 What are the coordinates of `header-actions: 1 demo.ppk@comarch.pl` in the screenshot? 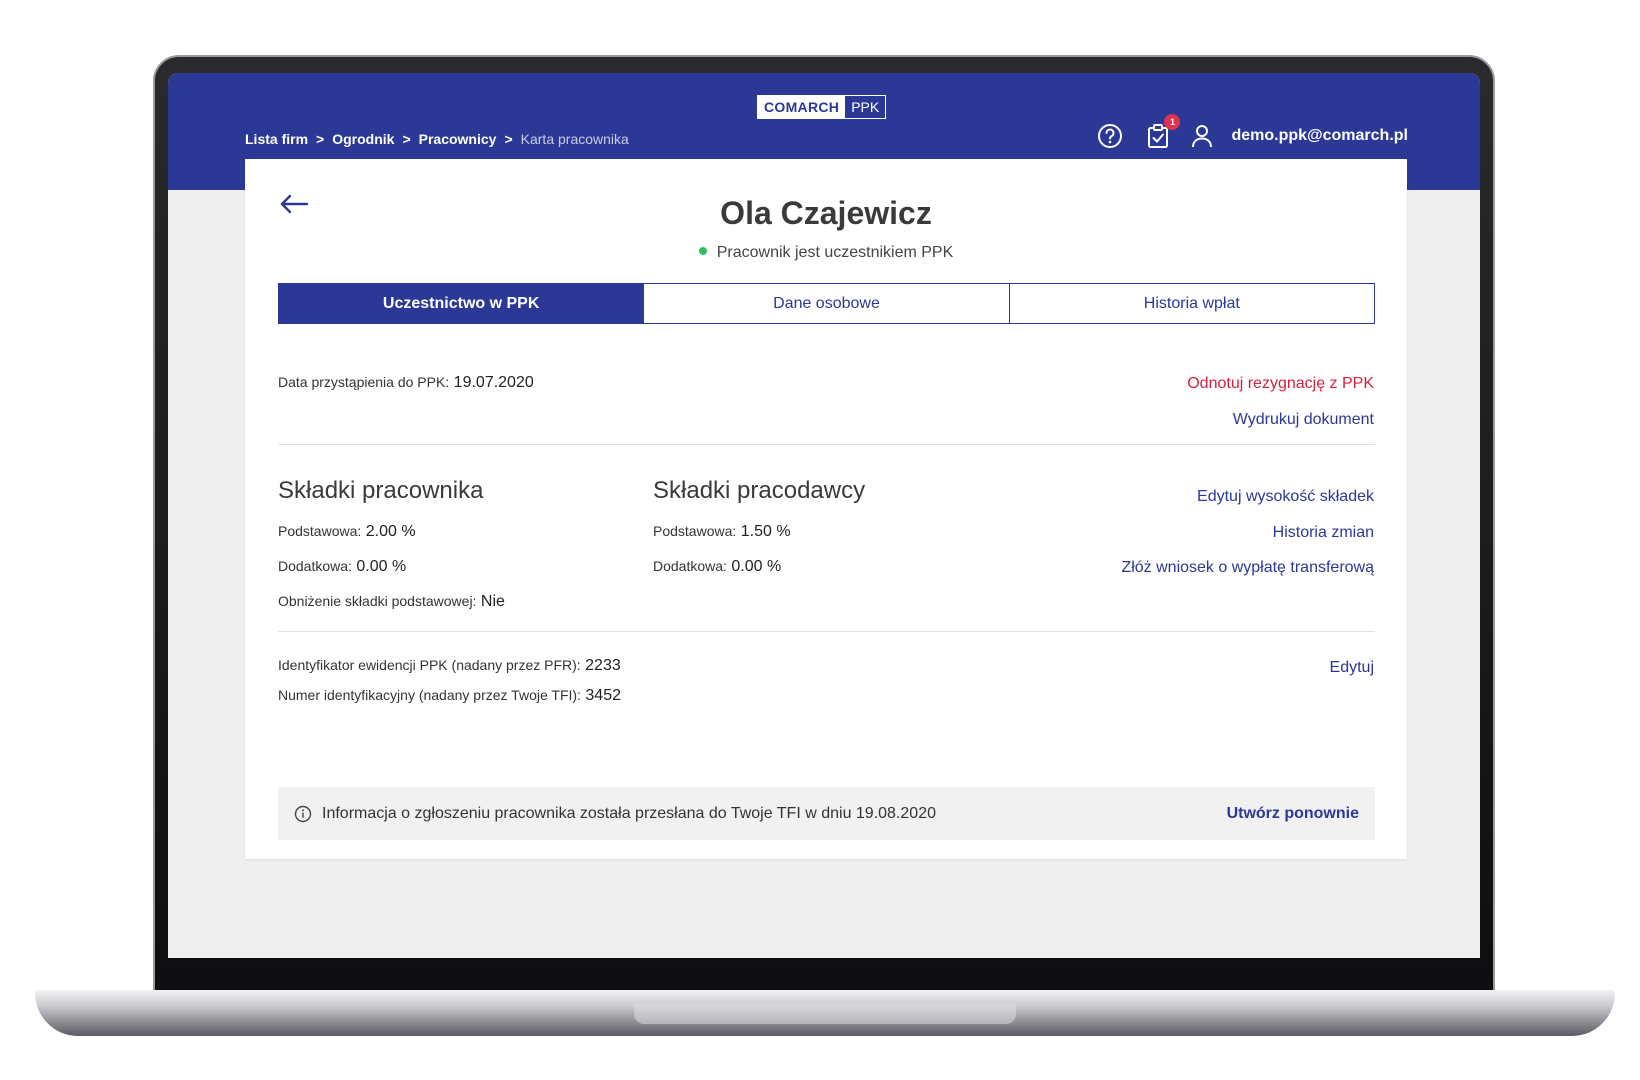 It's located at (1252, 131).